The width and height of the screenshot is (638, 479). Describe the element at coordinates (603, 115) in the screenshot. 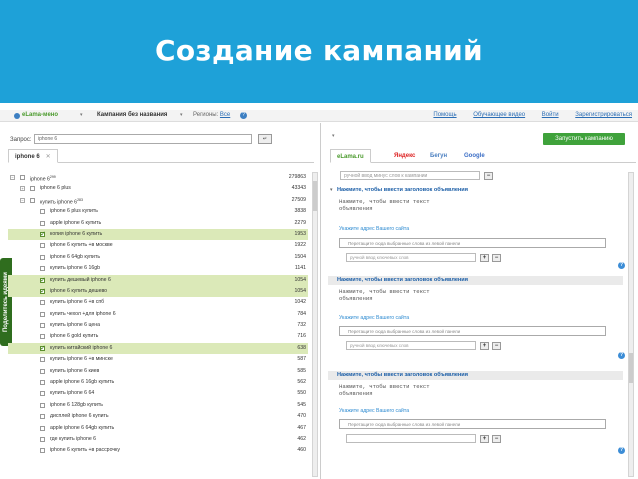

I see `register-link: Зарегистрироваться` at that location.